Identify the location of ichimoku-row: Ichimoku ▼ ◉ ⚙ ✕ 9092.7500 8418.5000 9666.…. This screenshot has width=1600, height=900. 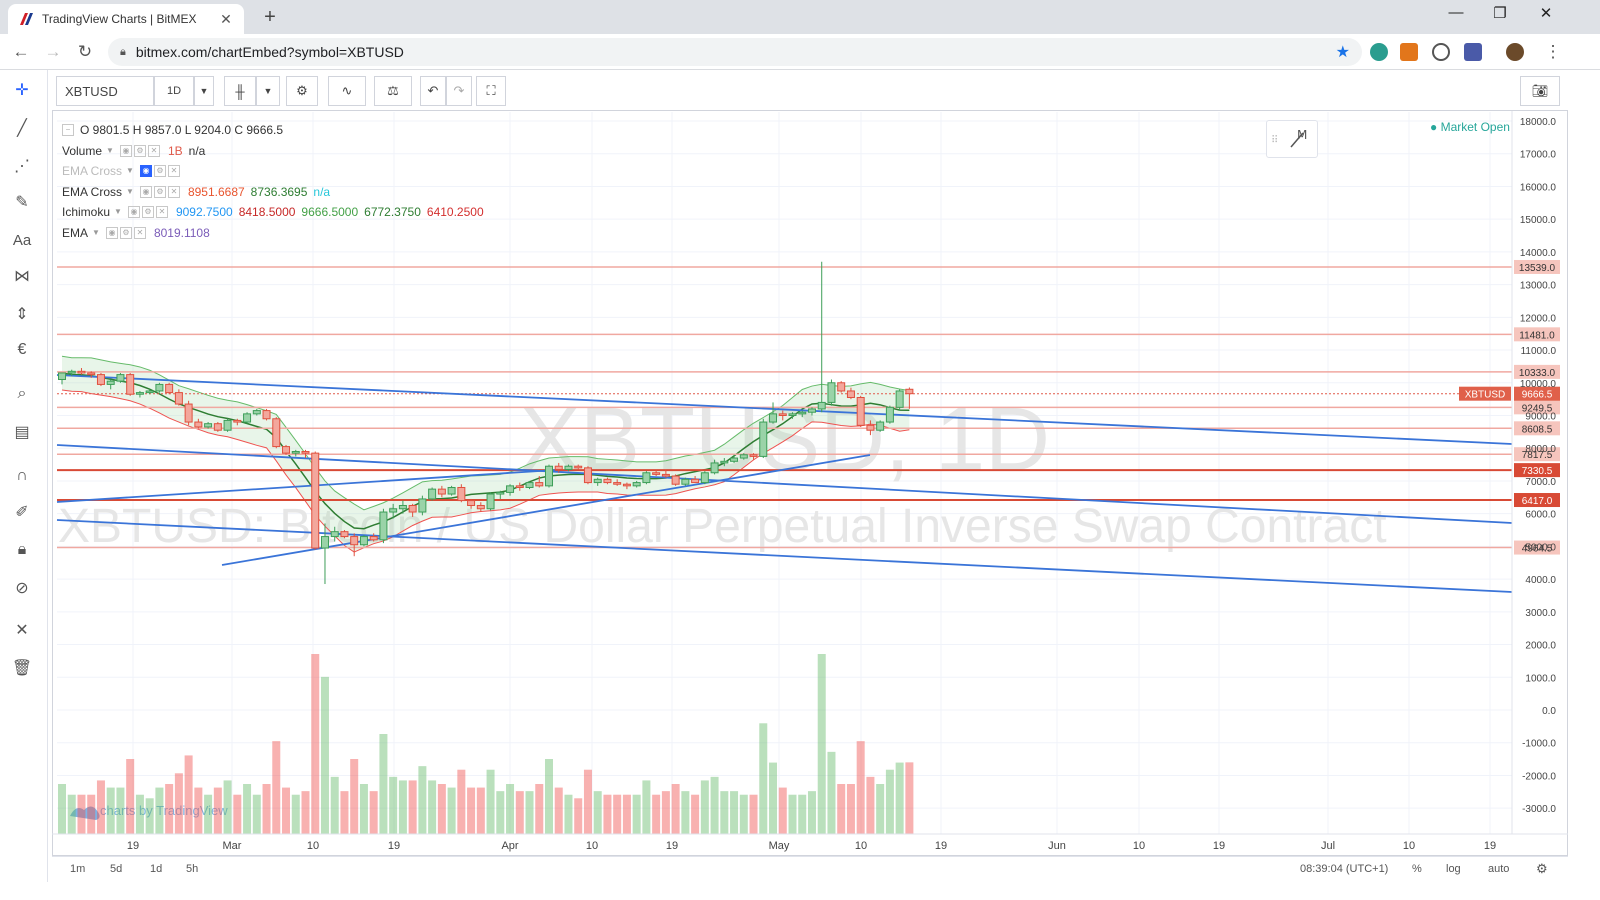
(273, 212).